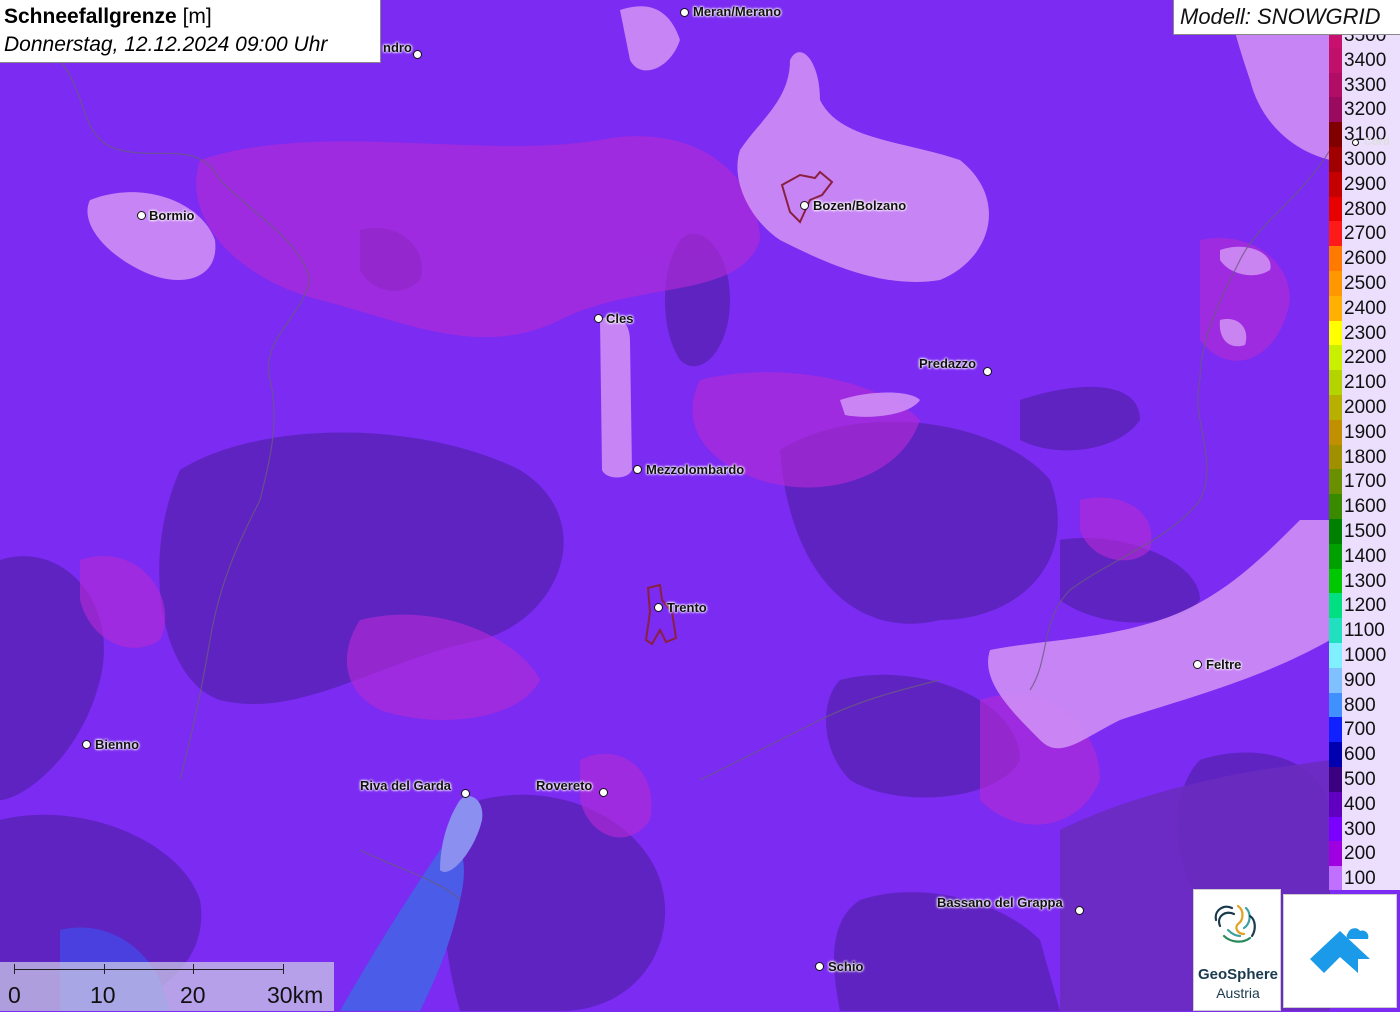 The width and height of the screenshot is (1400, 1012). What do you see at coordinates (1360, 779) in the screenshot?
I see `legend-label: 500` at bounding box center [1360, 779].